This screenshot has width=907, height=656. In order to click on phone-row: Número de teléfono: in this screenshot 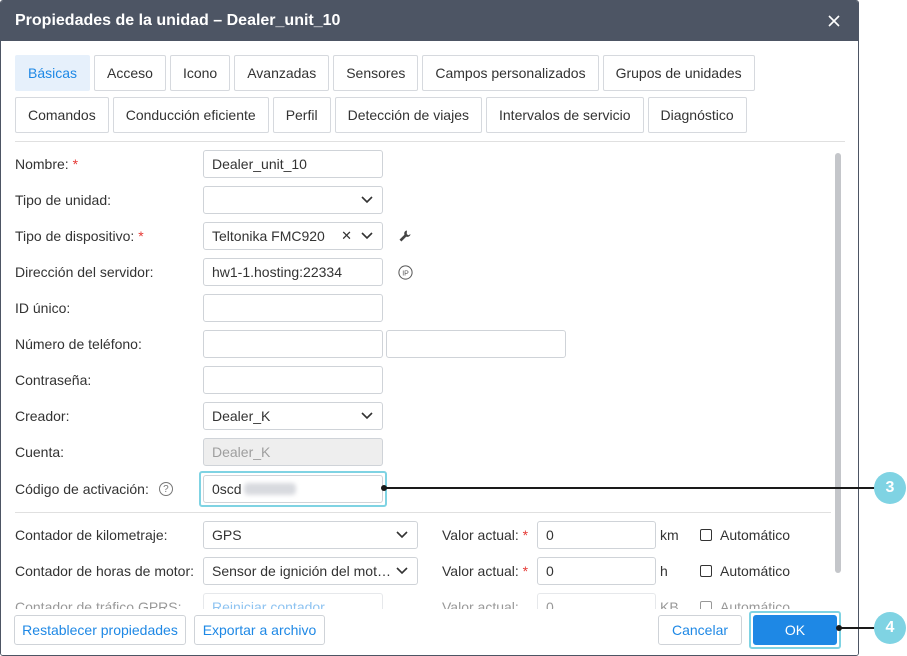, I will do `click(290, 344)`.